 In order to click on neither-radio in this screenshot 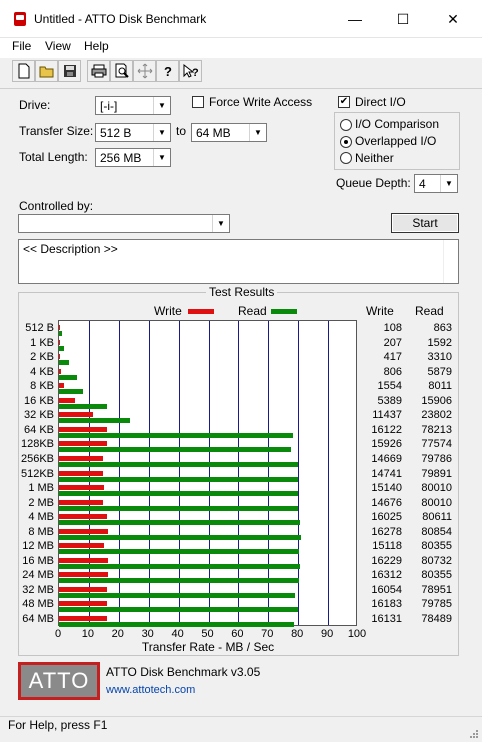, I will do `click(346, 158)`.